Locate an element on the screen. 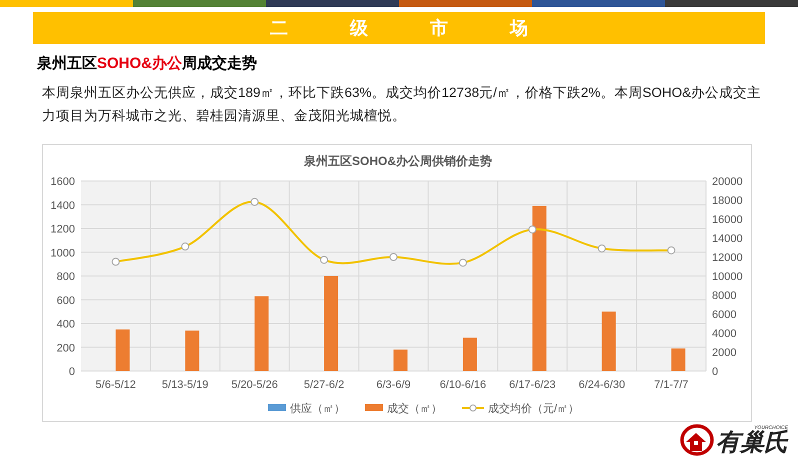 This screenshot has width=798, height=460. legend-label: 成交（㎡） is located at coordinates (414, 408).